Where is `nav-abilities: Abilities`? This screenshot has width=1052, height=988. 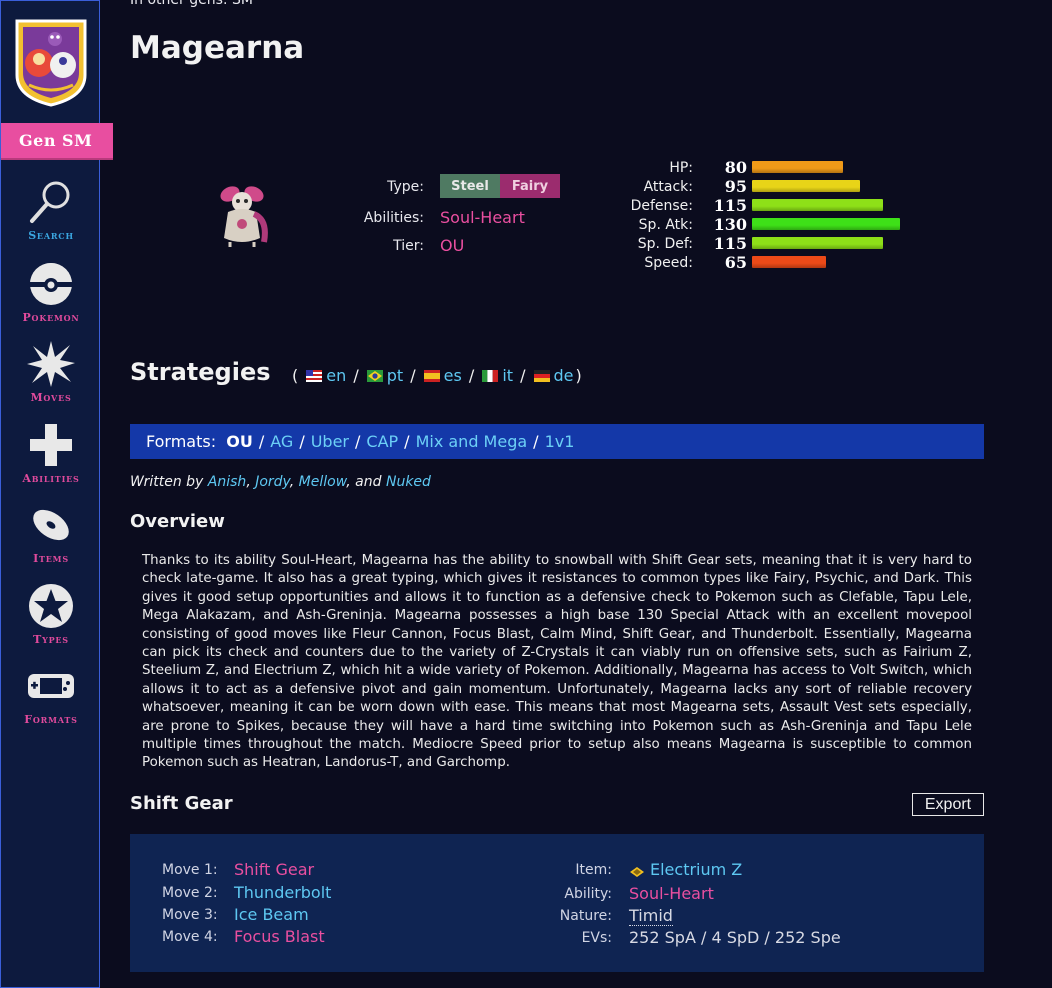 nav-abilities: Abilities is located at coordinates (51, 452).